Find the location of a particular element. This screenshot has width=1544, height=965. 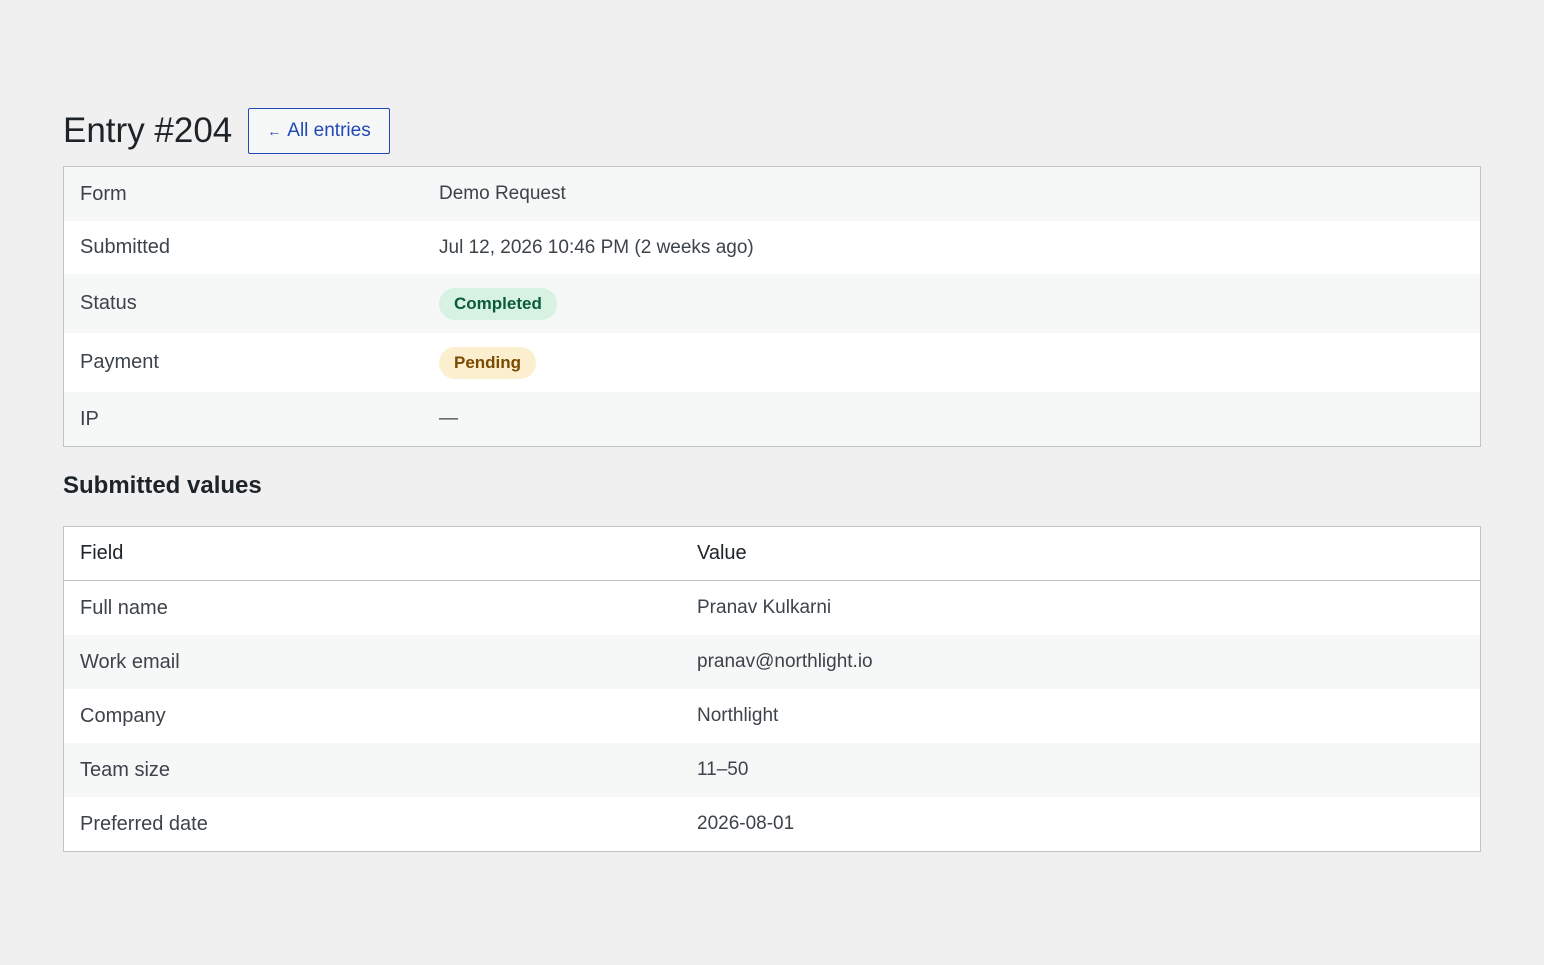

meta-value: Completed is located at coordinates (498, 303).